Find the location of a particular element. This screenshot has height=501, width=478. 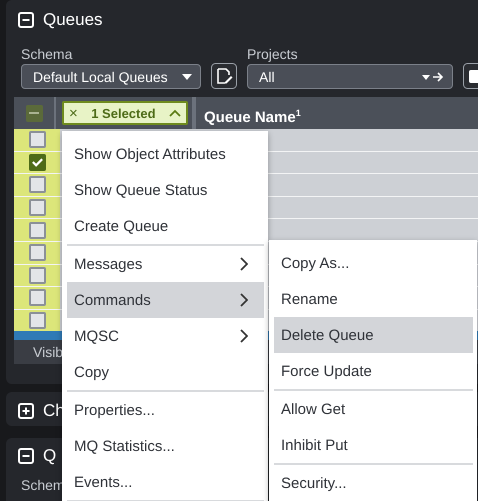

menu-item: MQSC is located at coordinates (165, 336).